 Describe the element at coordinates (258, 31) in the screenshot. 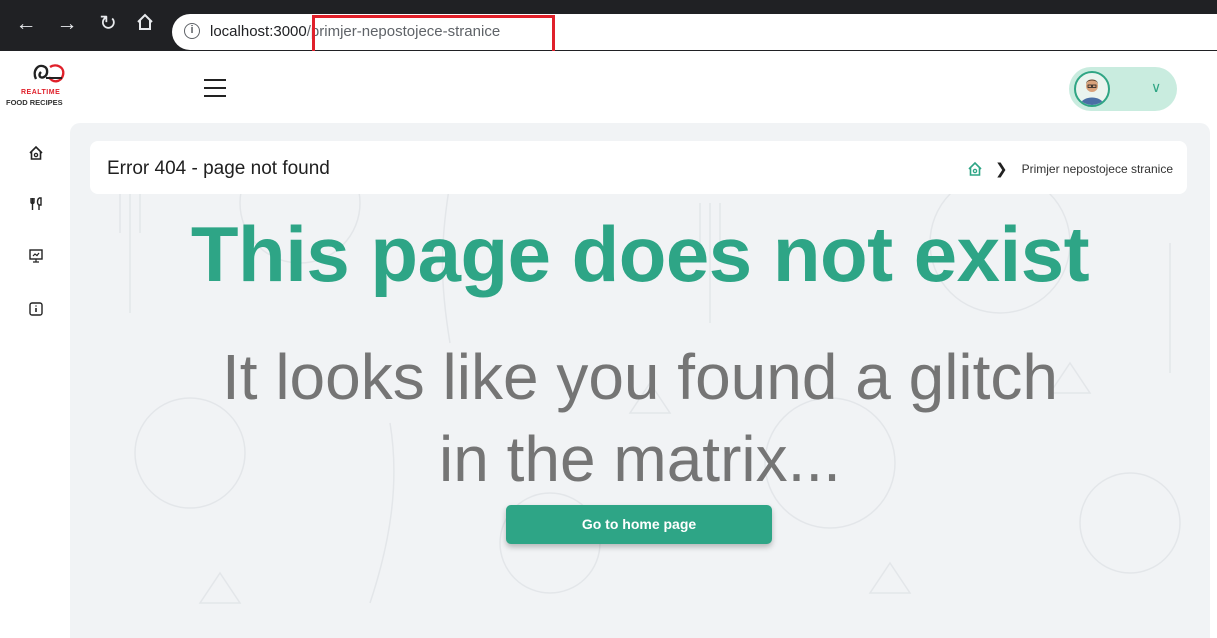

I see `url-host: localhost:3000` at that location.